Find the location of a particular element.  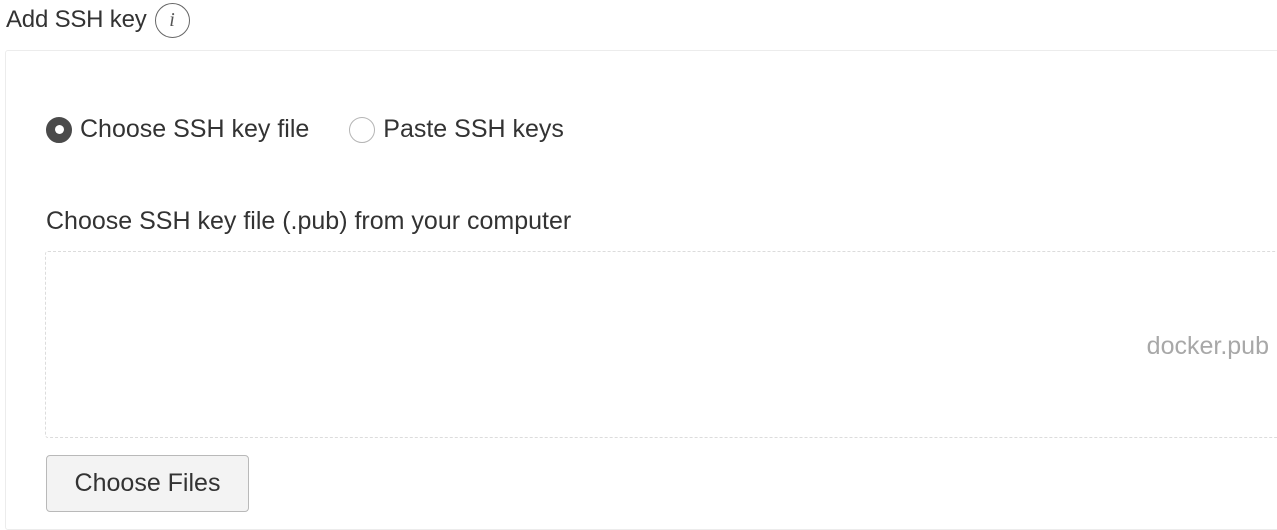

header: Add SSH key i is located at coordinates (98, 20).